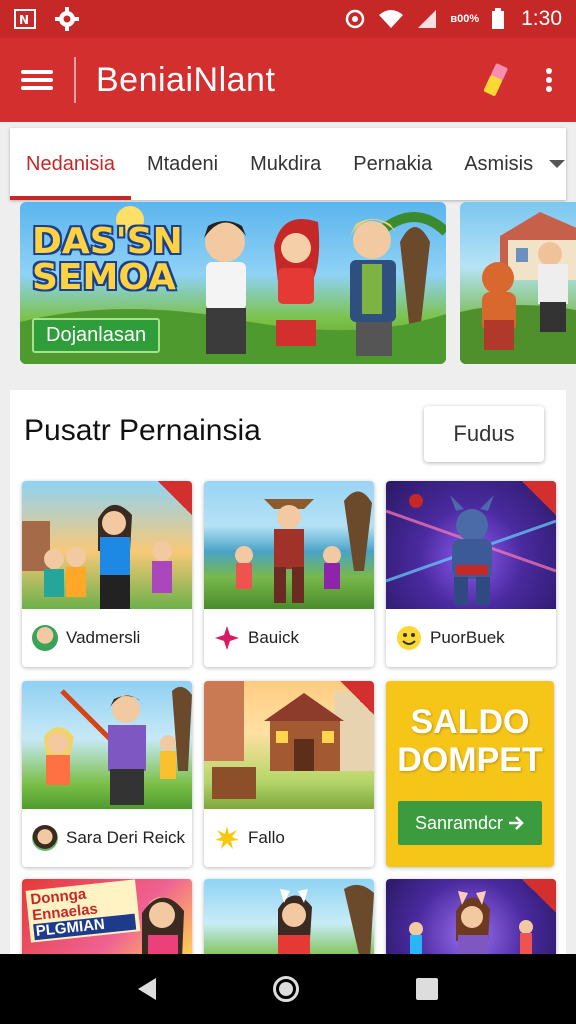 This screenshot has height=1024, width=576. What do you see at coordinates (186, 79) in the screenshot?
I see `app-title: BeniaiNlant` at bounding box center [186, 79].